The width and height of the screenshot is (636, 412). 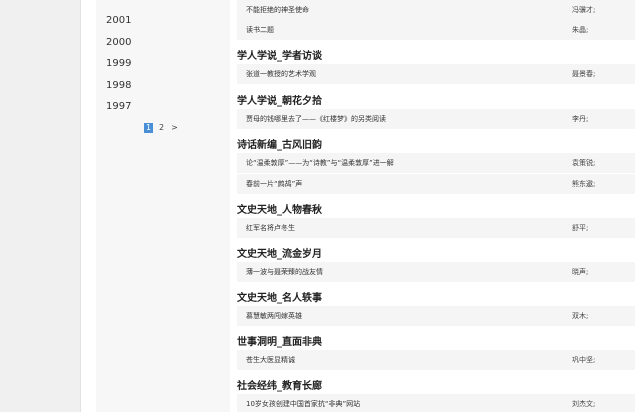 What do you see at coordinates (284, 272) in the screenshot?
I see `article-title: 薄一波与聂荣臻的战友情` at bounding box center [284, 272].